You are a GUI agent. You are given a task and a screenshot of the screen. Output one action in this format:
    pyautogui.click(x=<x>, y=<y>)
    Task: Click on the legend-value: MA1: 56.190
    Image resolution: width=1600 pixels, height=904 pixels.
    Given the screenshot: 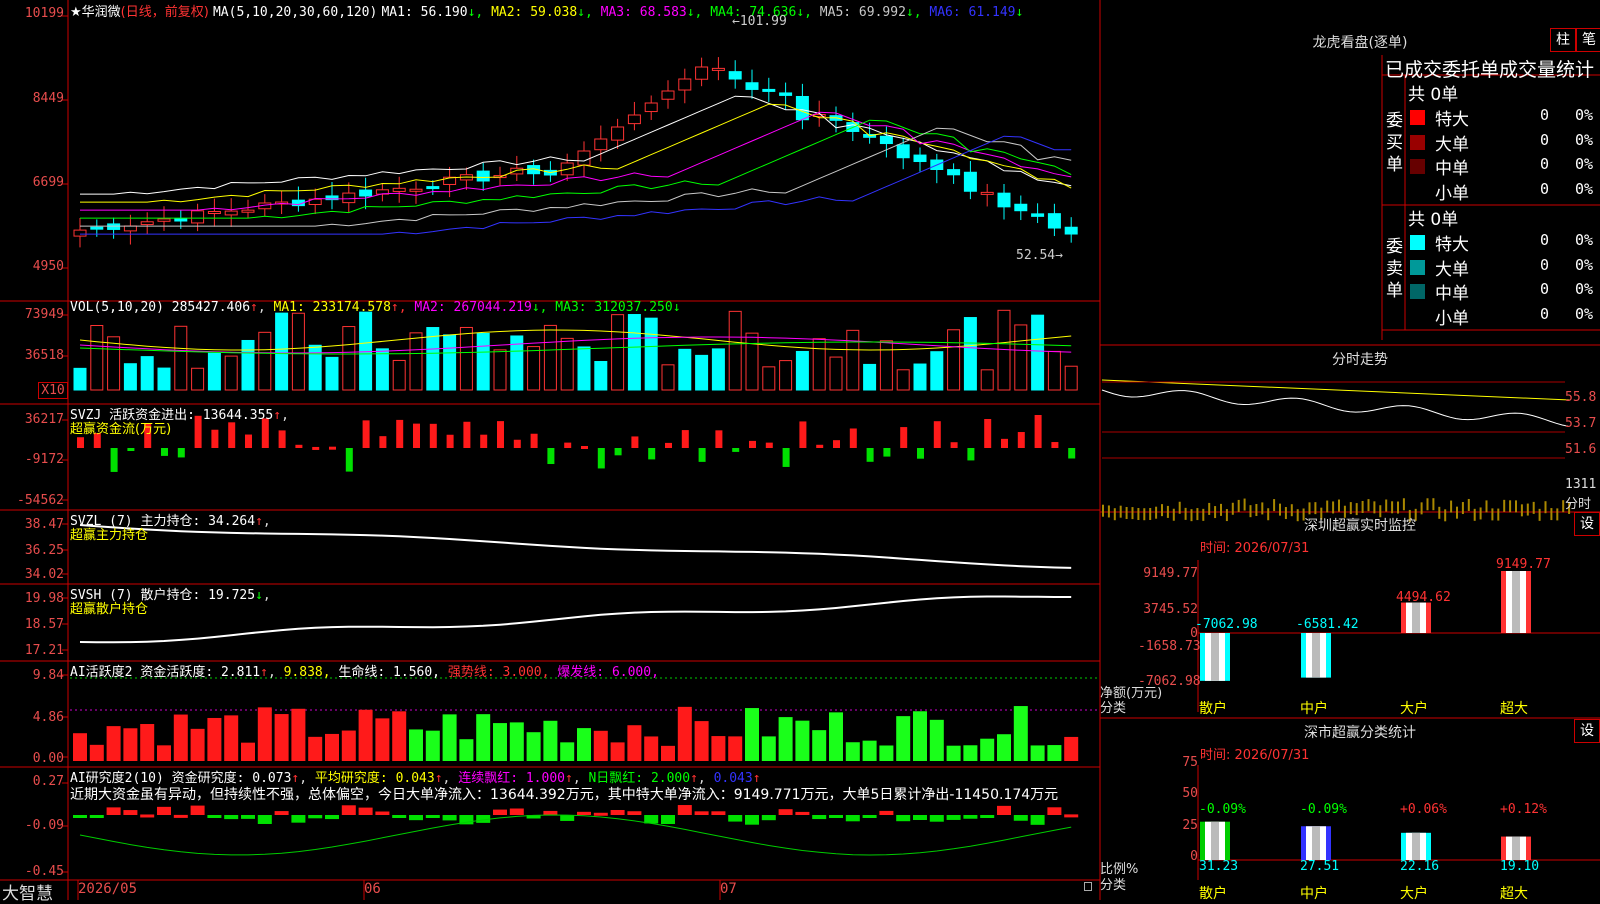 What is the action you would take?
    pyautogui.click(x=424, y=12)
    